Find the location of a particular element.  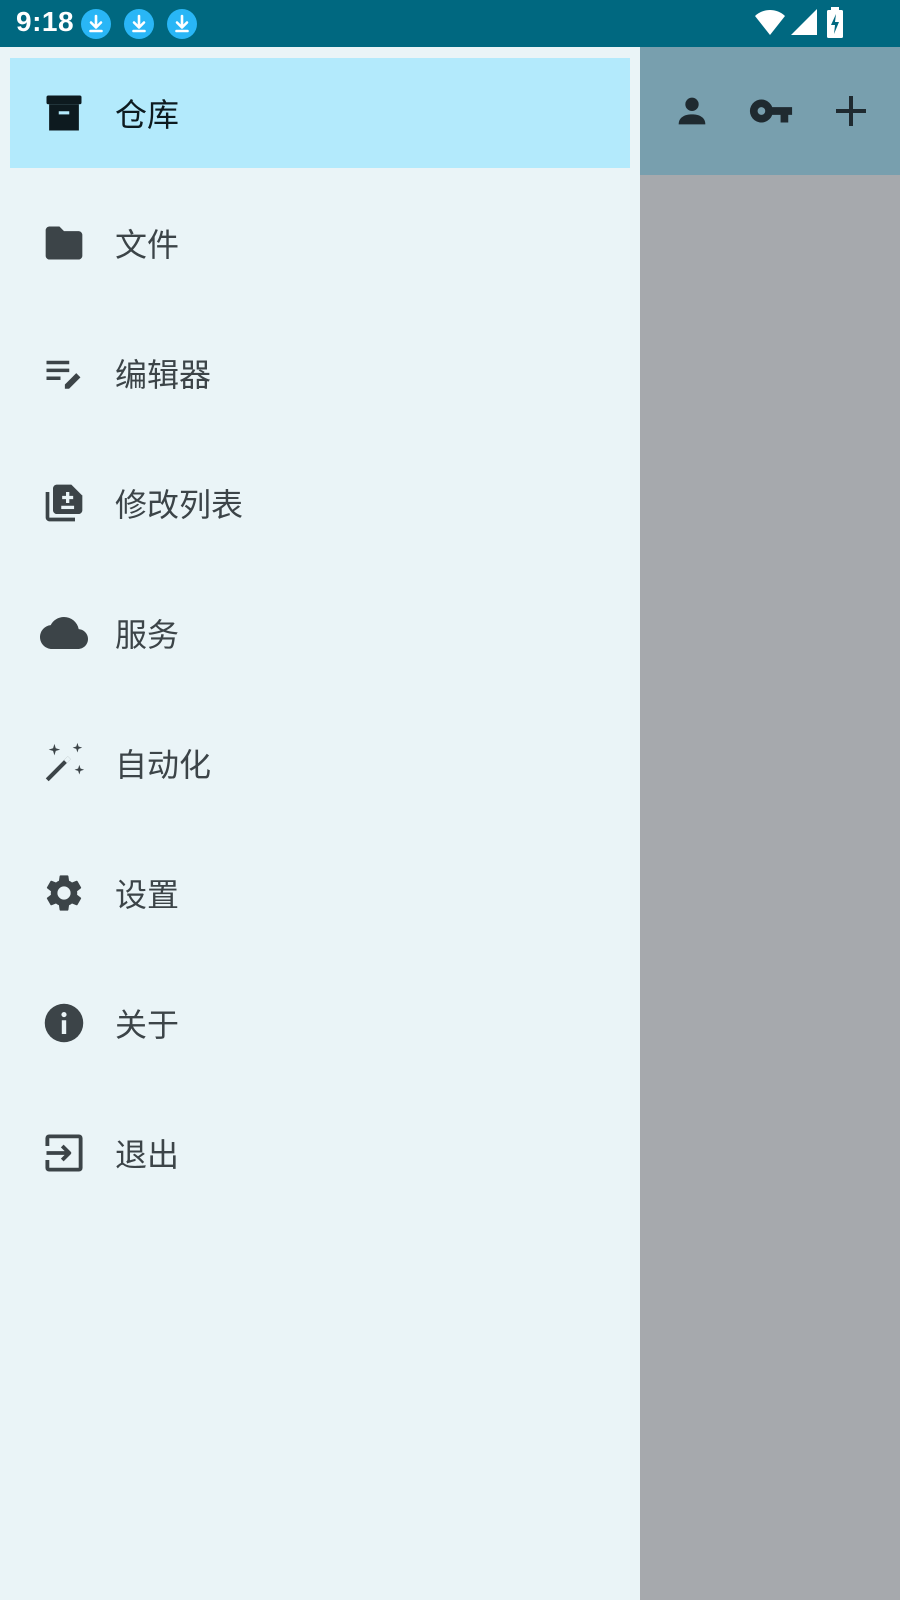

nav-label: 退出 is located at coordinates (147, 1155).